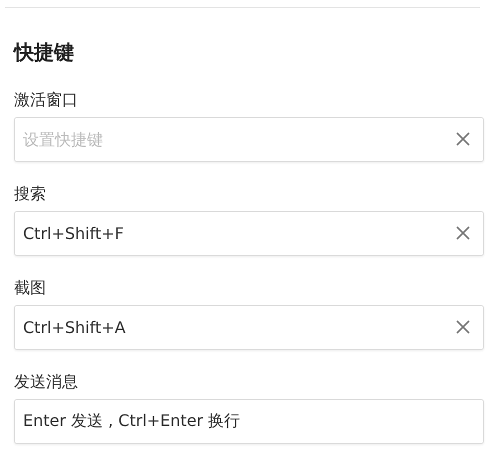 The width and height of the screenshot is (488, 461). What do you see at coordinates (249, 233) in the screenshot?
I see `shortcut-field: Ctrl+Shift+F` at bounding box center [249, 233].